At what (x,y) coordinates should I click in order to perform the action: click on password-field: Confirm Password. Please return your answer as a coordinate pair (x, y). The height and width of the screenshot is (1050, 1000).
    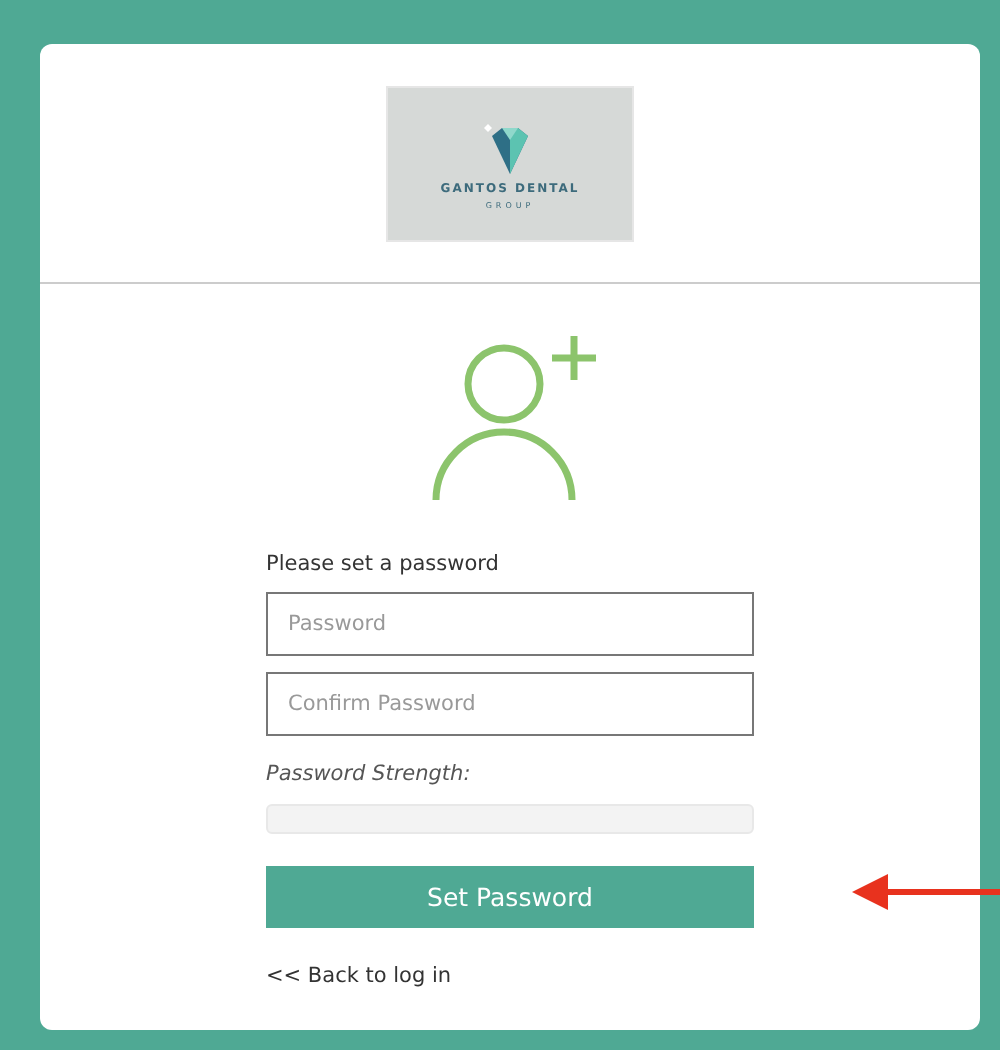
    Looking at the image, I should click on (510, 704).